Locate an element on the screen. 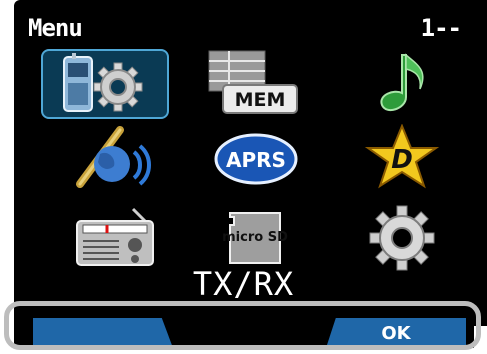  microsd-badge-text: micro SD is located at coordinates (255, 237).